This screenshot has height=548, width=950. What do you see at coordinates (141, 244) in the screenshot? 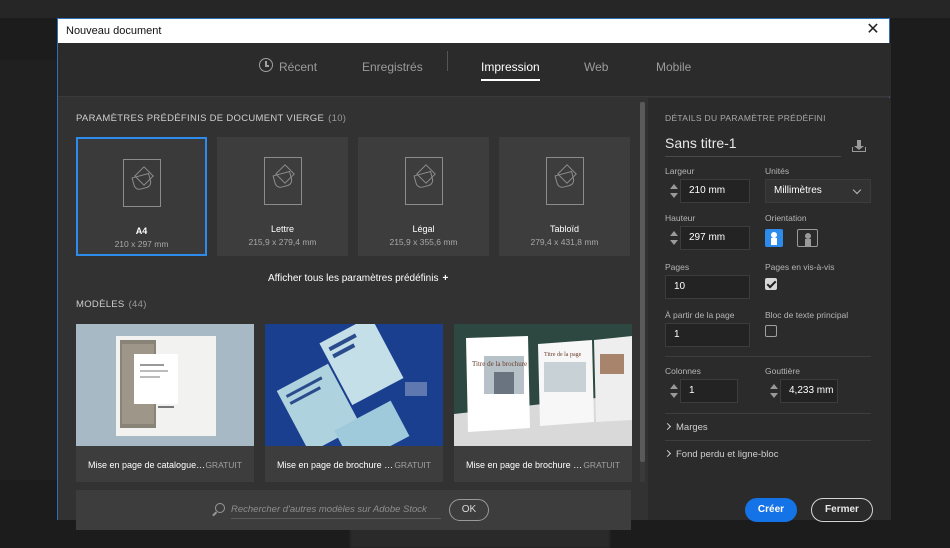
I see `preset-dims: 210 x 297 mm` at bounding box center [141, 244].